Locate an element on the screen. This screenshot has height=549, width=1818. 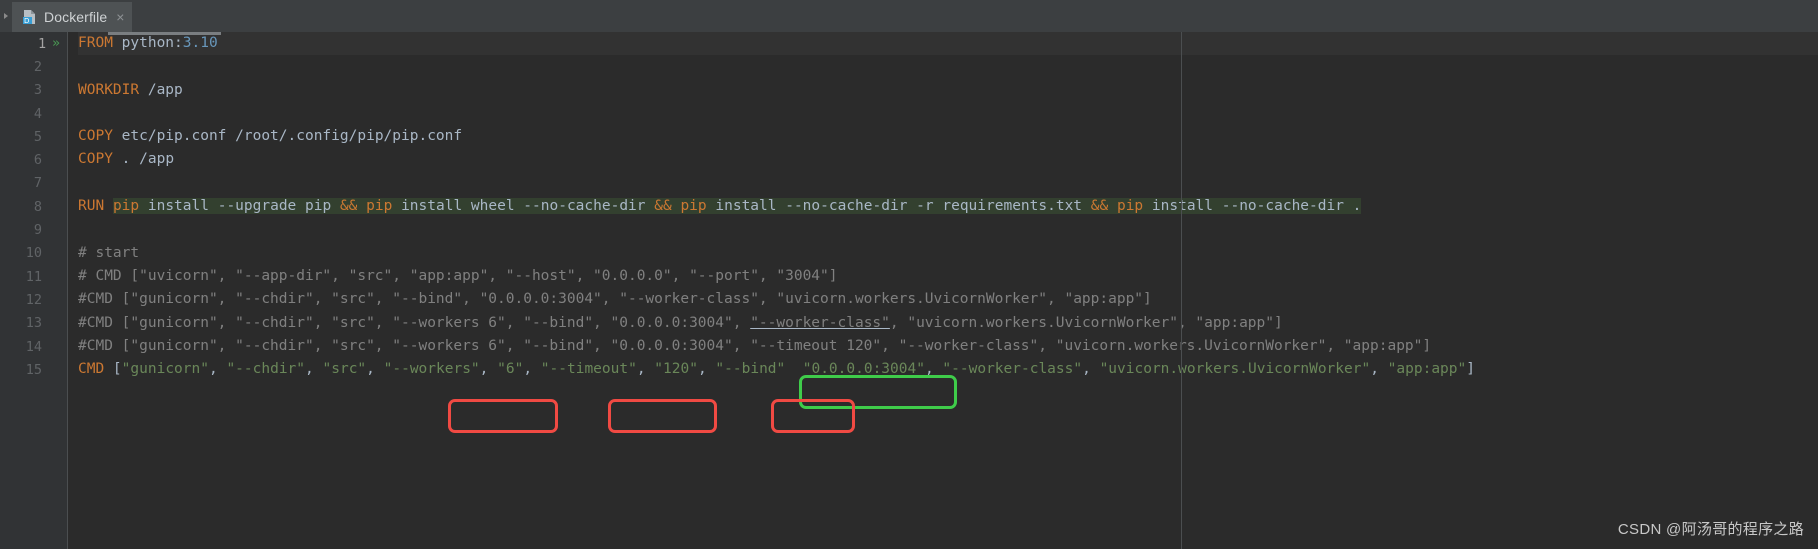
gutter-line-15: 15 is located at coordinates (34, 369).